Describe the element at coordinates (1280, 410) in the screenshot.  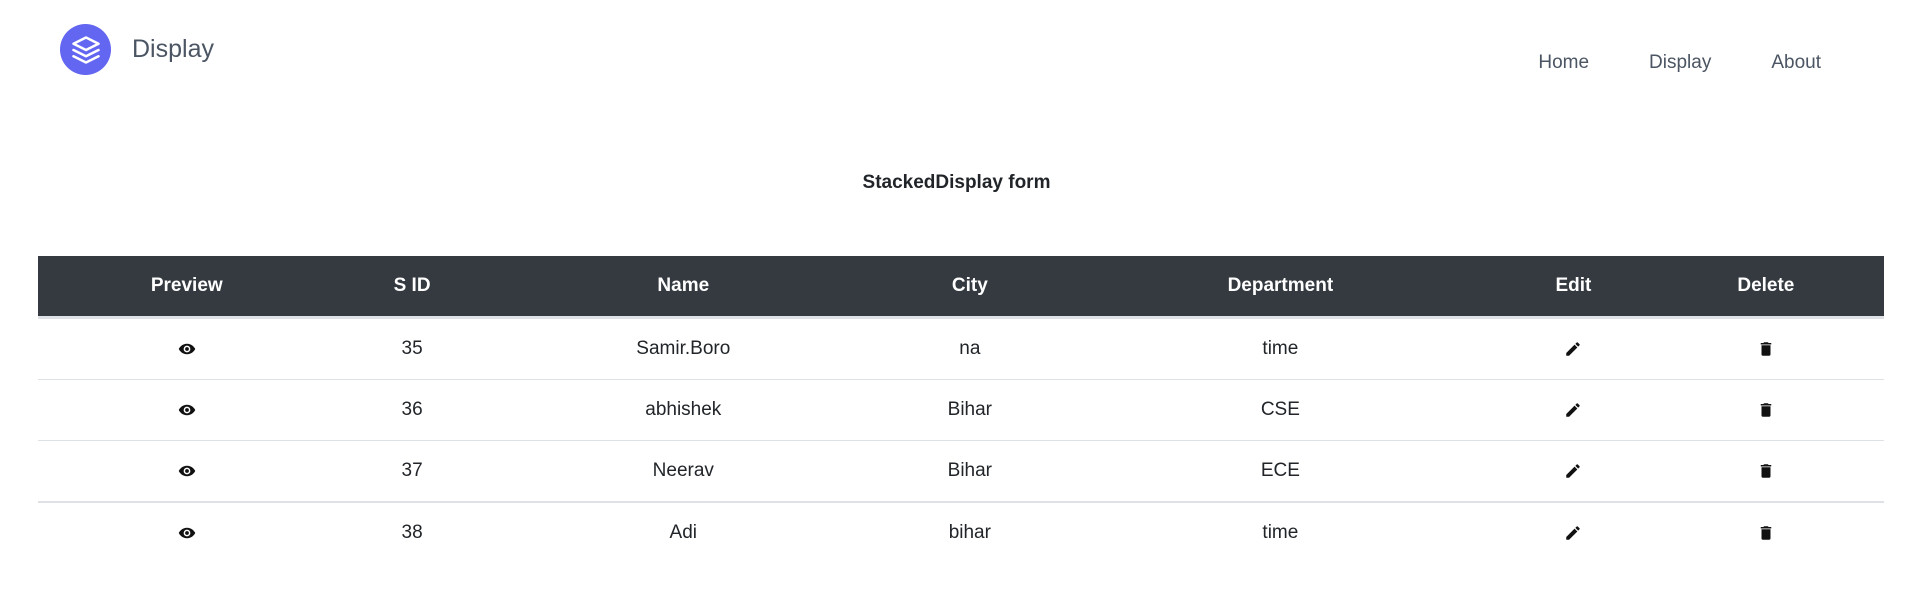
I see `department-cell: CSE` at that location.